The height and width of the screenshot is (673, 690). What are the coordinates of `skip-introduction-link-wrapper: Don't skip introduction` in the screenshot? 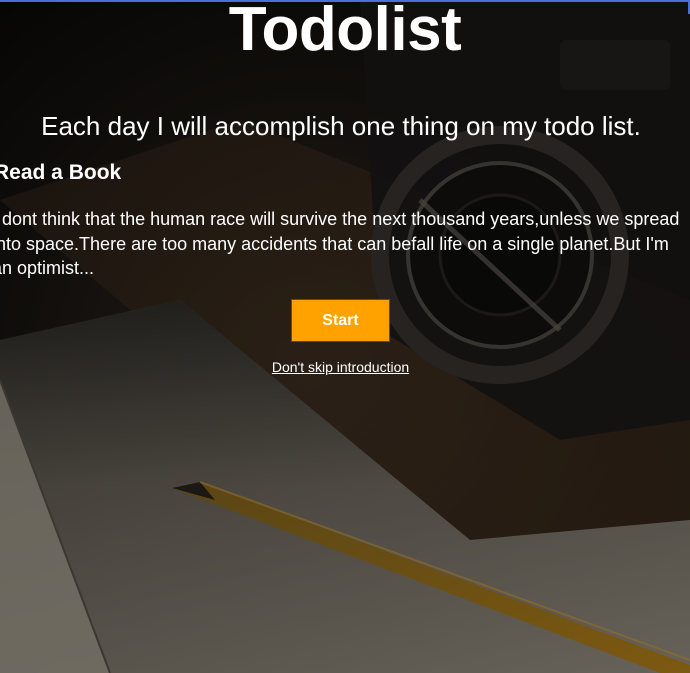 It's located at (340, 367).